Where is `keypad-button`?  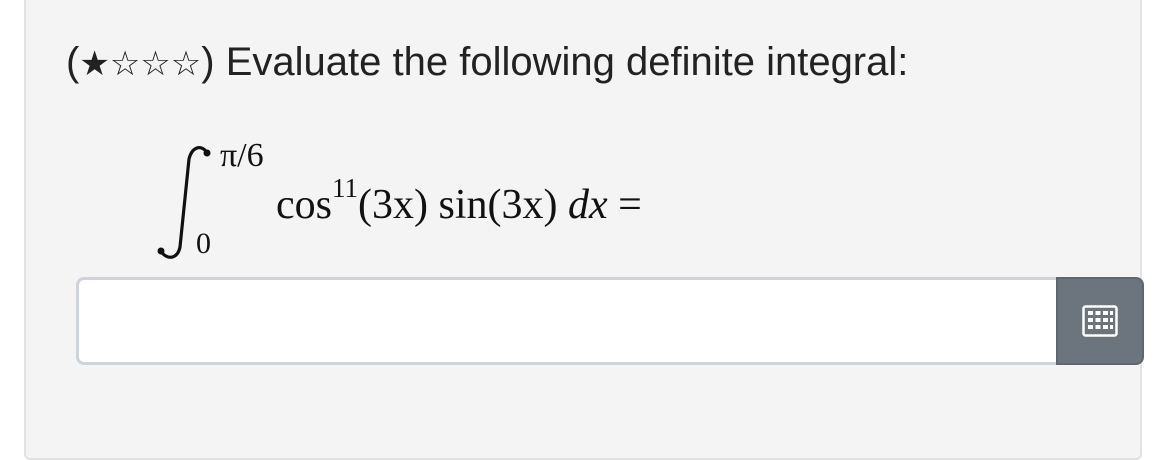
keypad-button is located at coordinates (1100, 321).